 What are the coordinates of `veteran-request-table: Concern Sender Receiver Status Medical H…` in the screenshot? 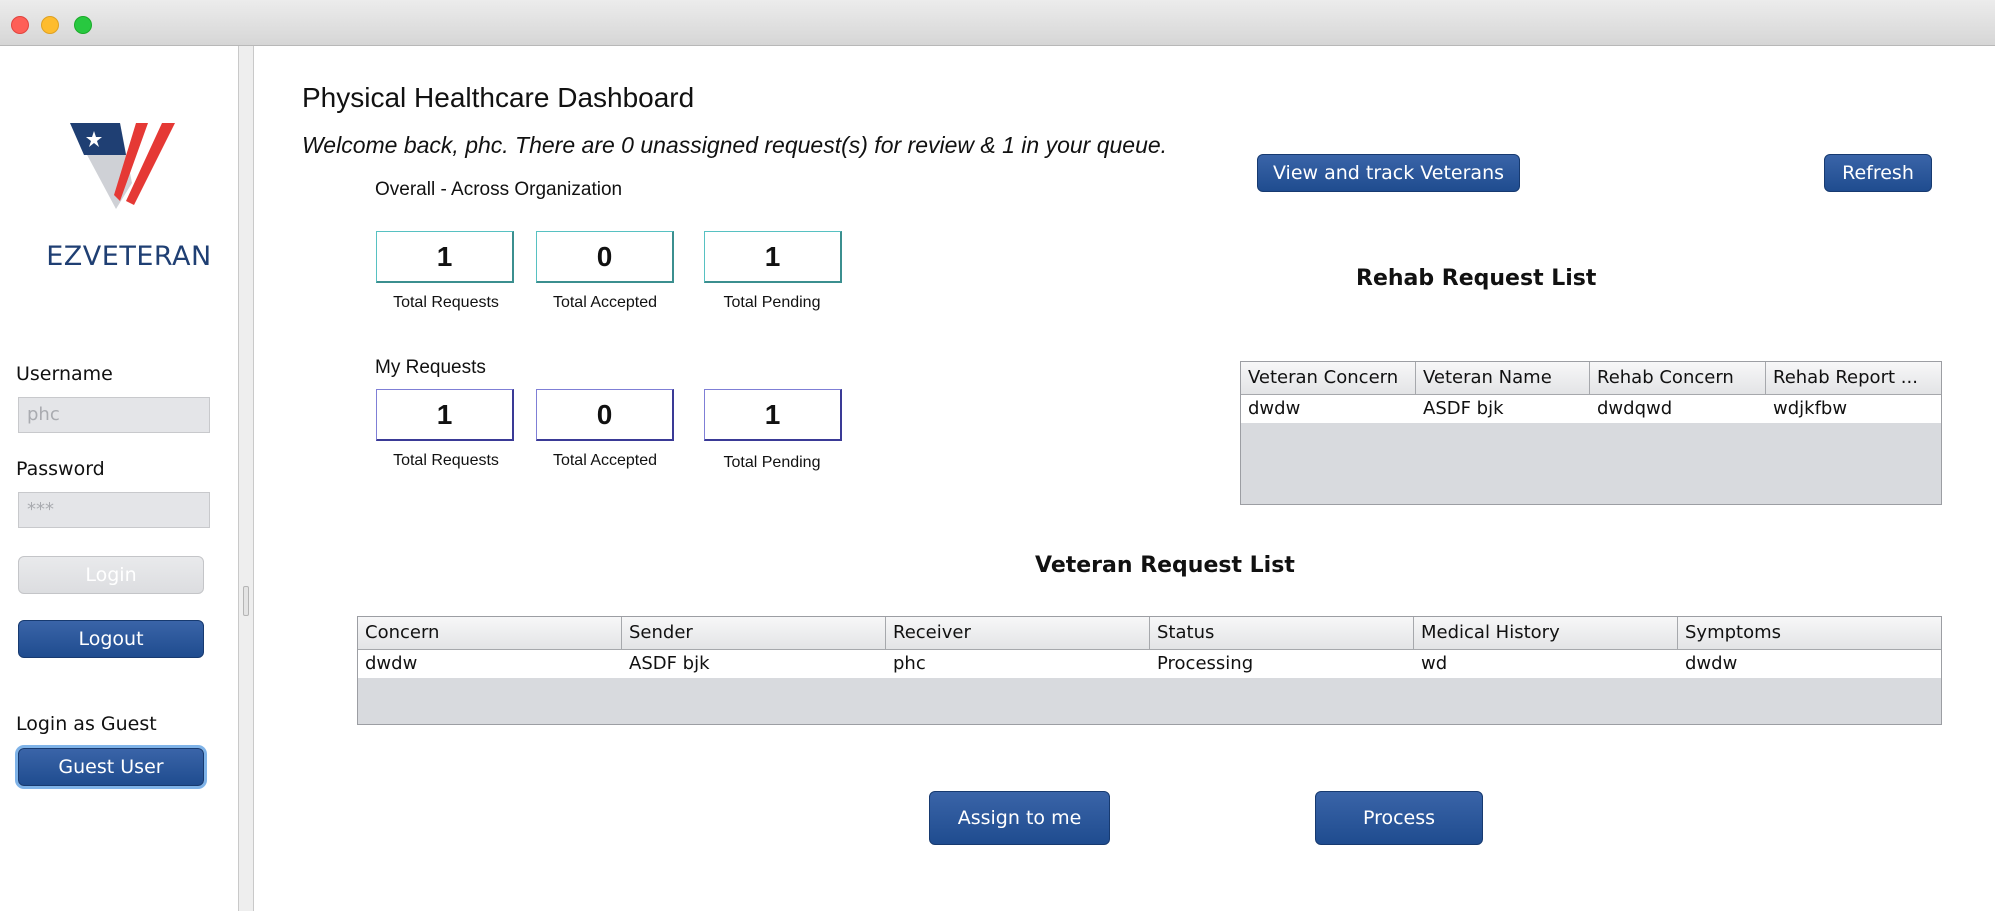 It's located at (1149, 670).